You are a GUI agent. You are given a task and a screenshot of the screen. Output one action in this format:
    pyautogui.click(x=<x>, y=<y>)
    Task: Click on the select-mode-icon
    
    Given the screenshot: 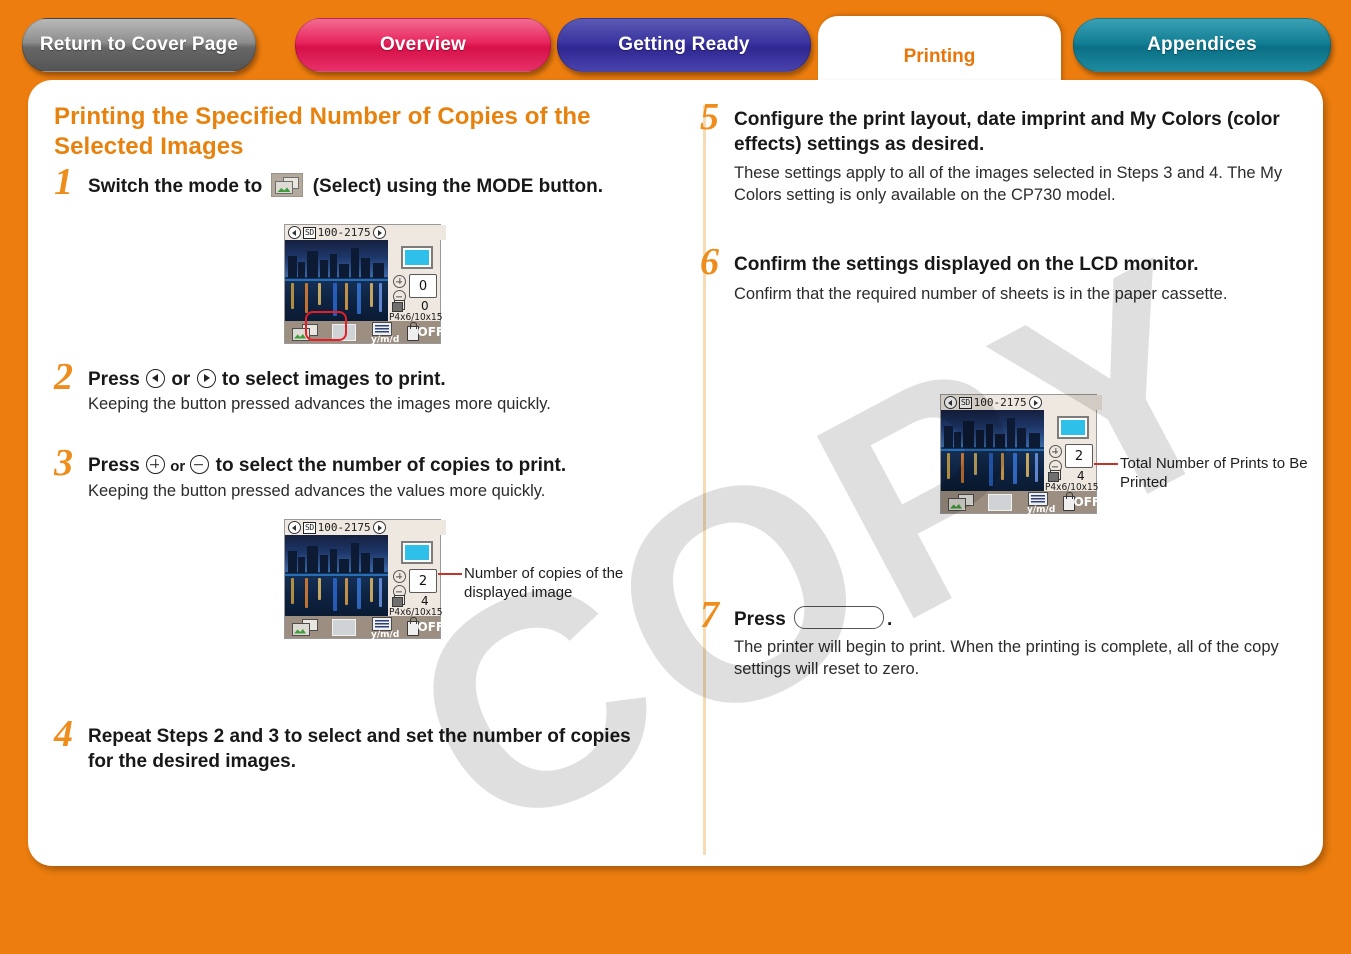 What is the action you would take?
    pyautogui.click(x=287, y=185)
    